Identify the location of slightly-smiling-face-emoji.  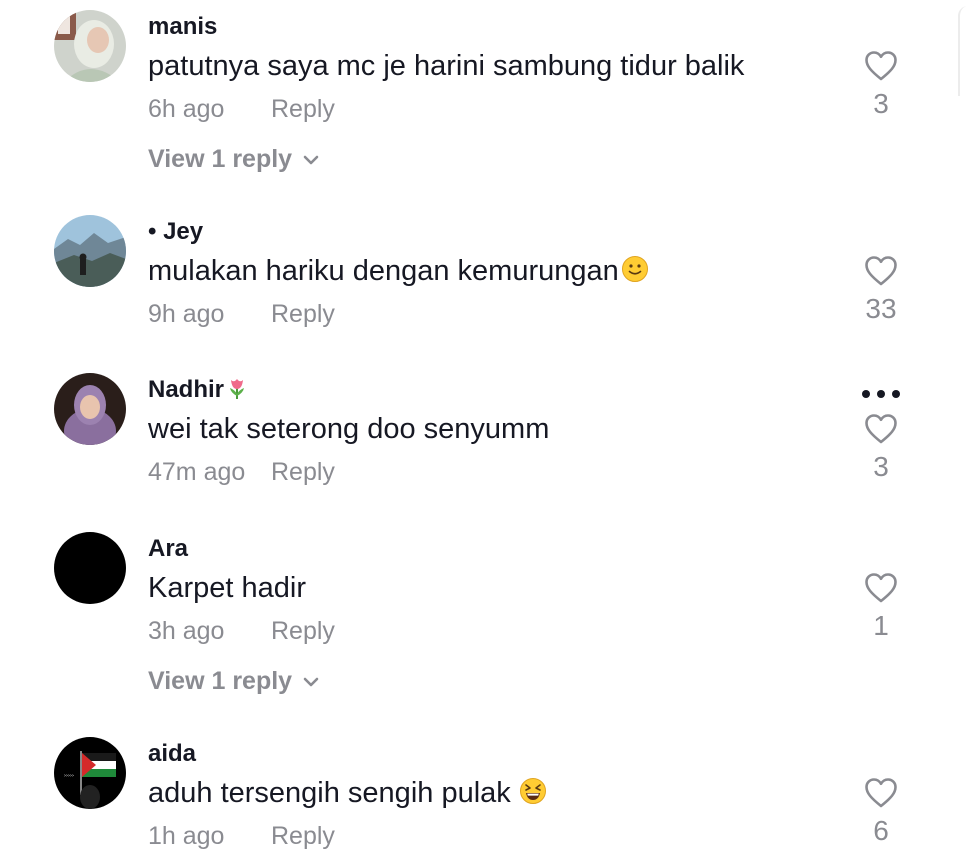
(634, 269).